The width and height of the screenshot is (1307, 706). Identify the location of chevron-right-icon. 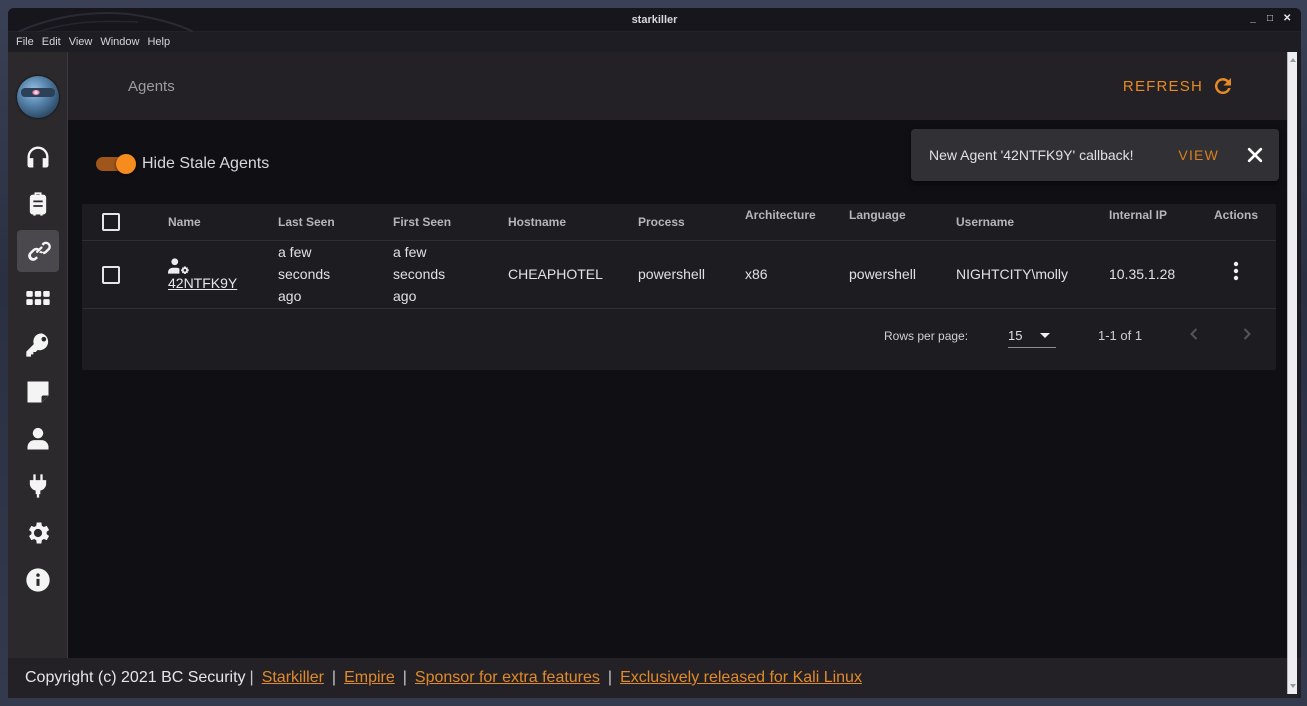
(1247, 334).